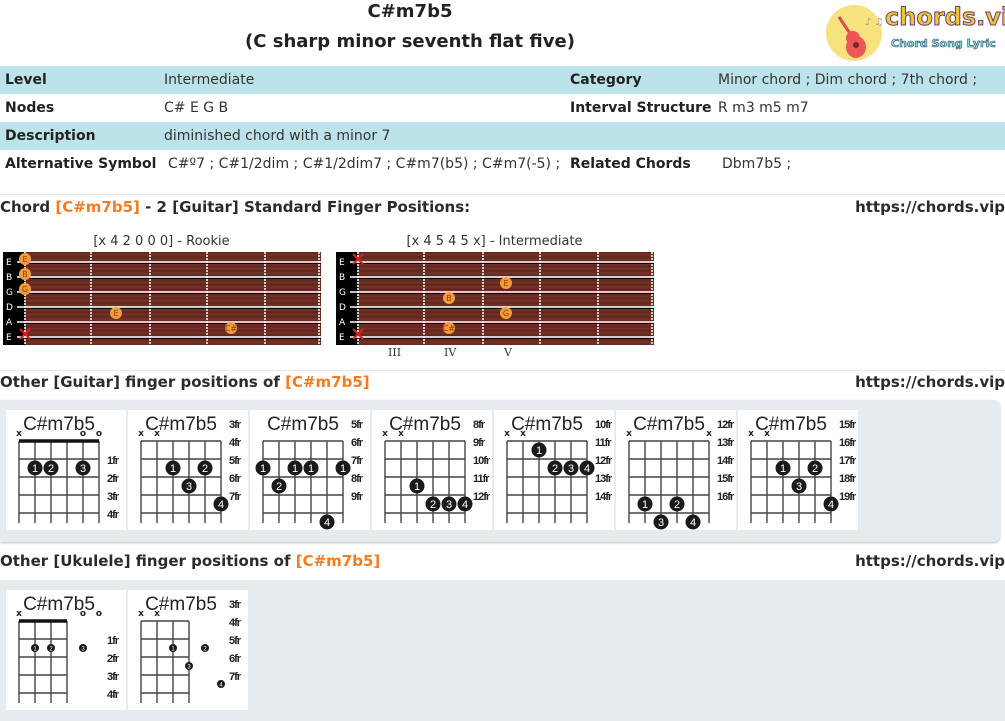  I want to click on fret-number-label: 14fr, so click(726, 461).